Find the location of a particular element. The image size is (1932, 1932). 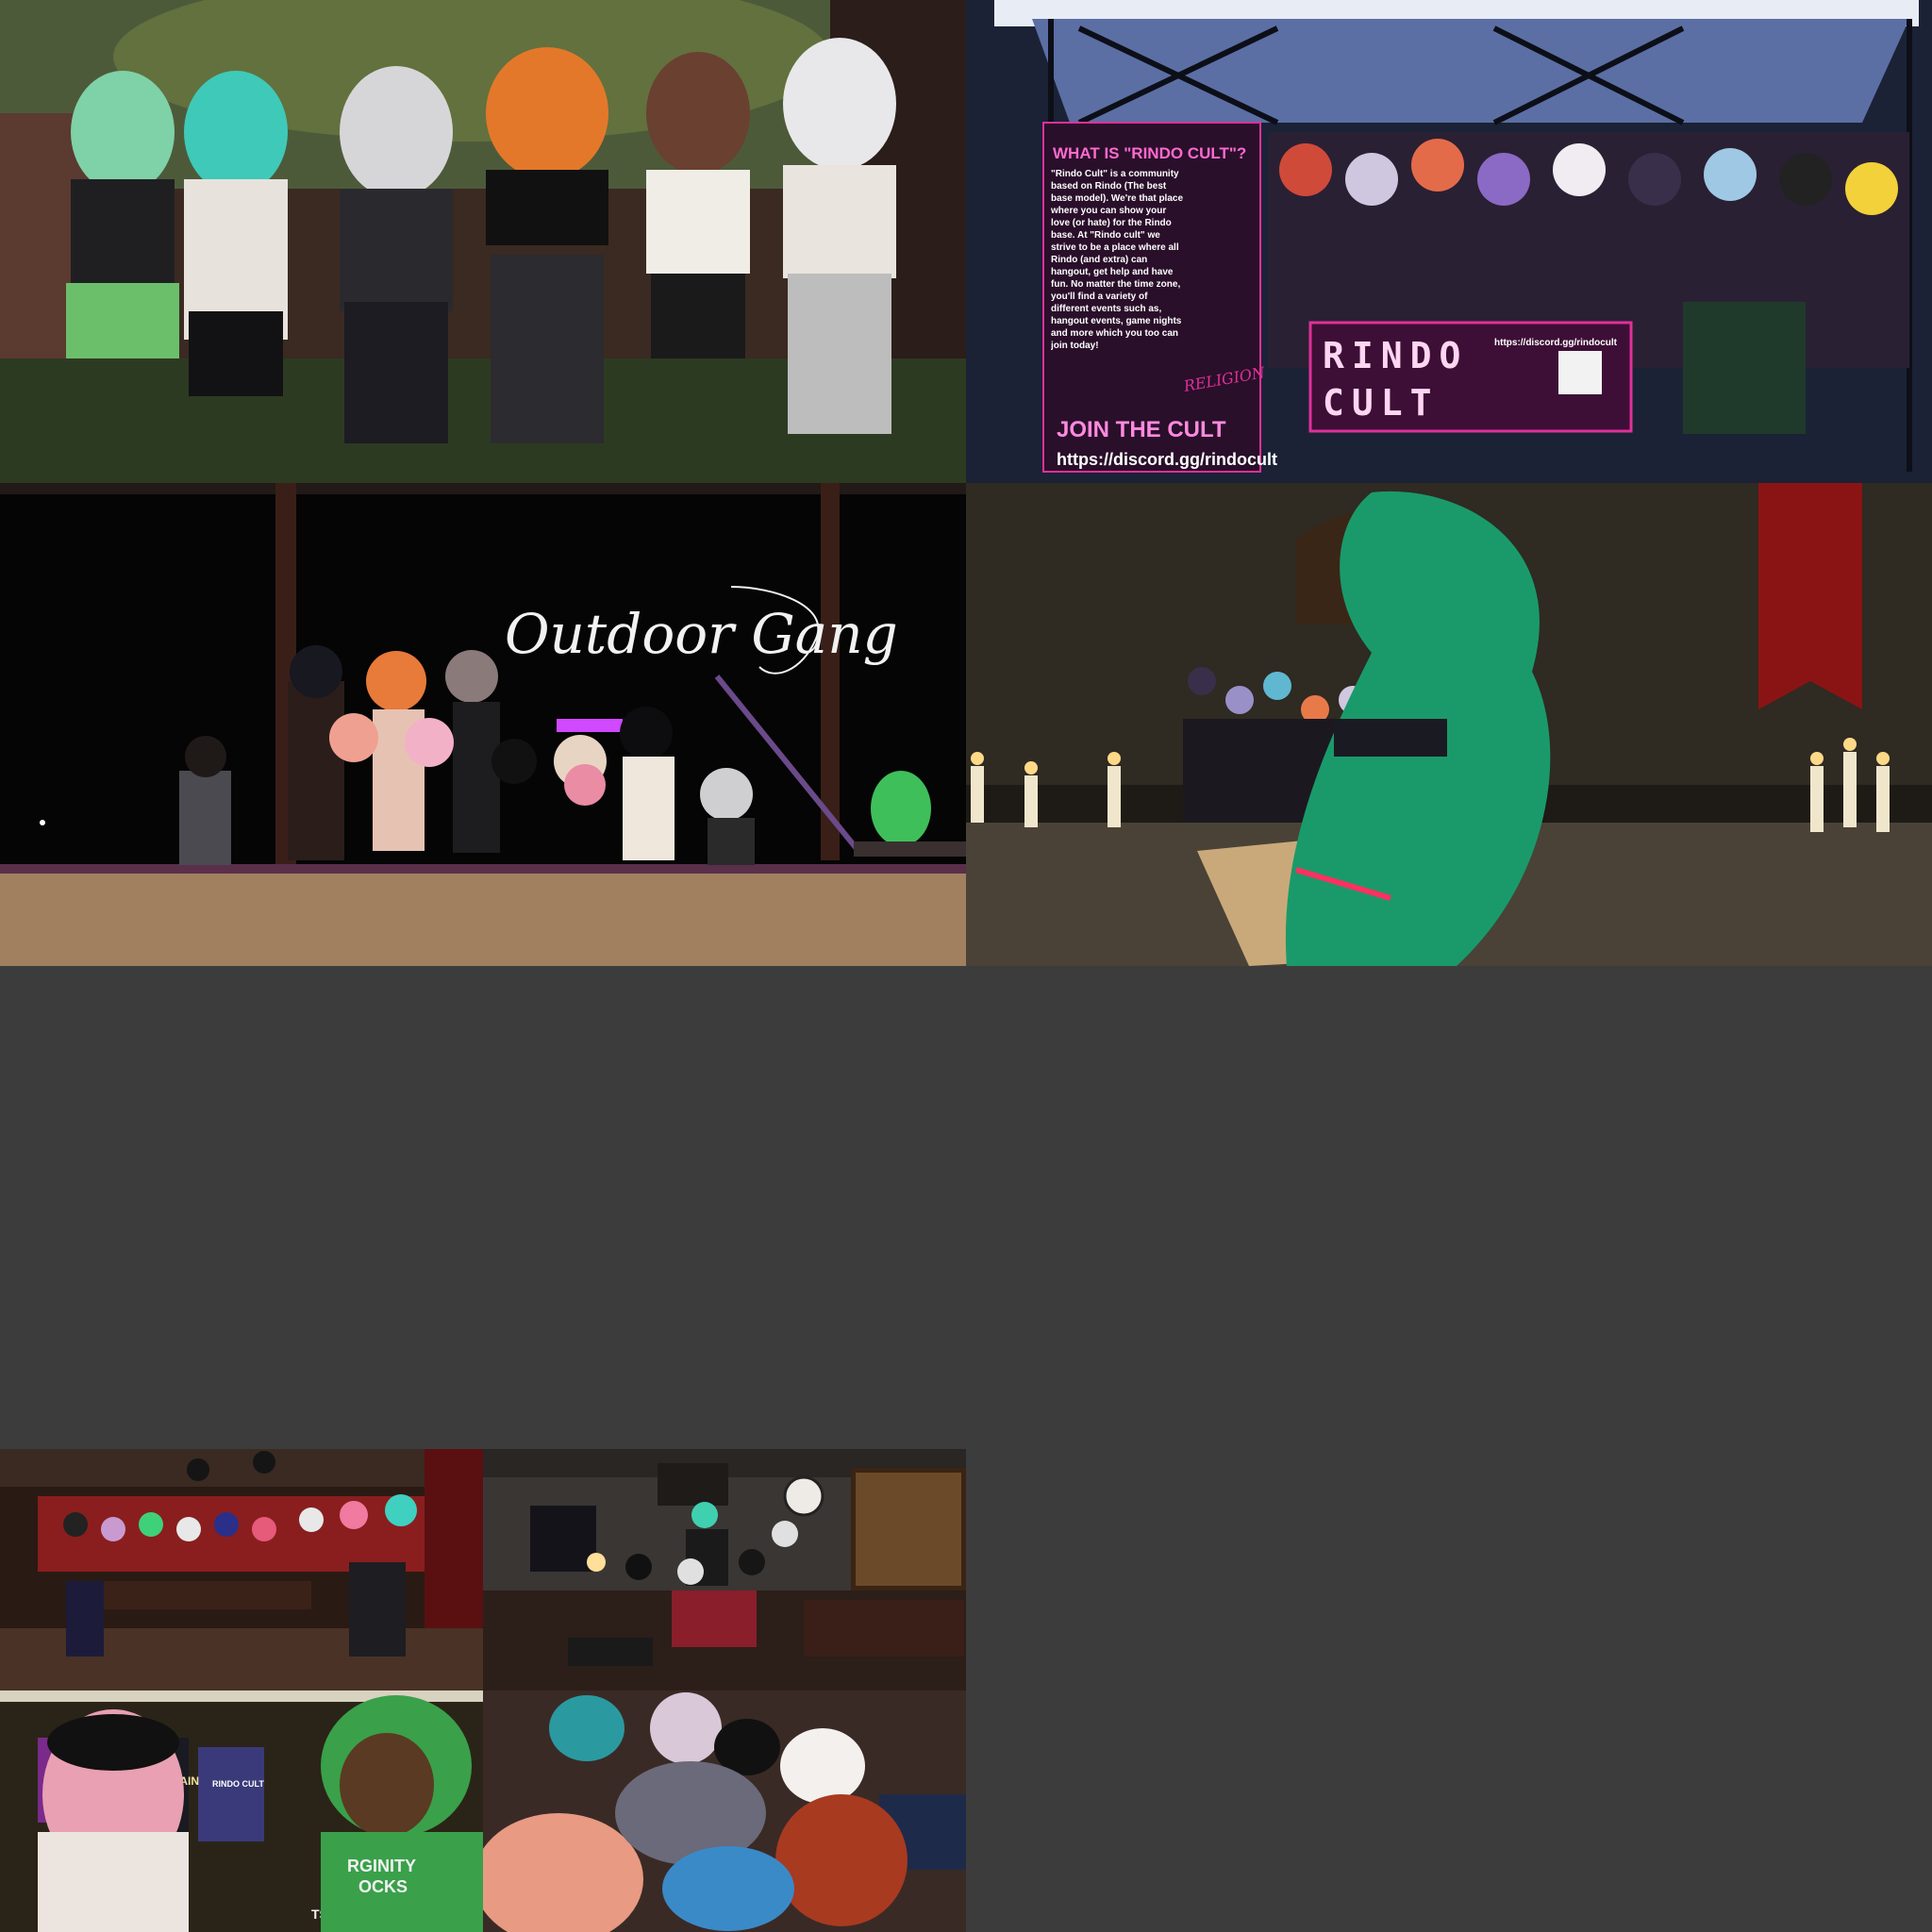

banner-url: https://discord.gg/rindocult is located at coordinates (1167, 459).